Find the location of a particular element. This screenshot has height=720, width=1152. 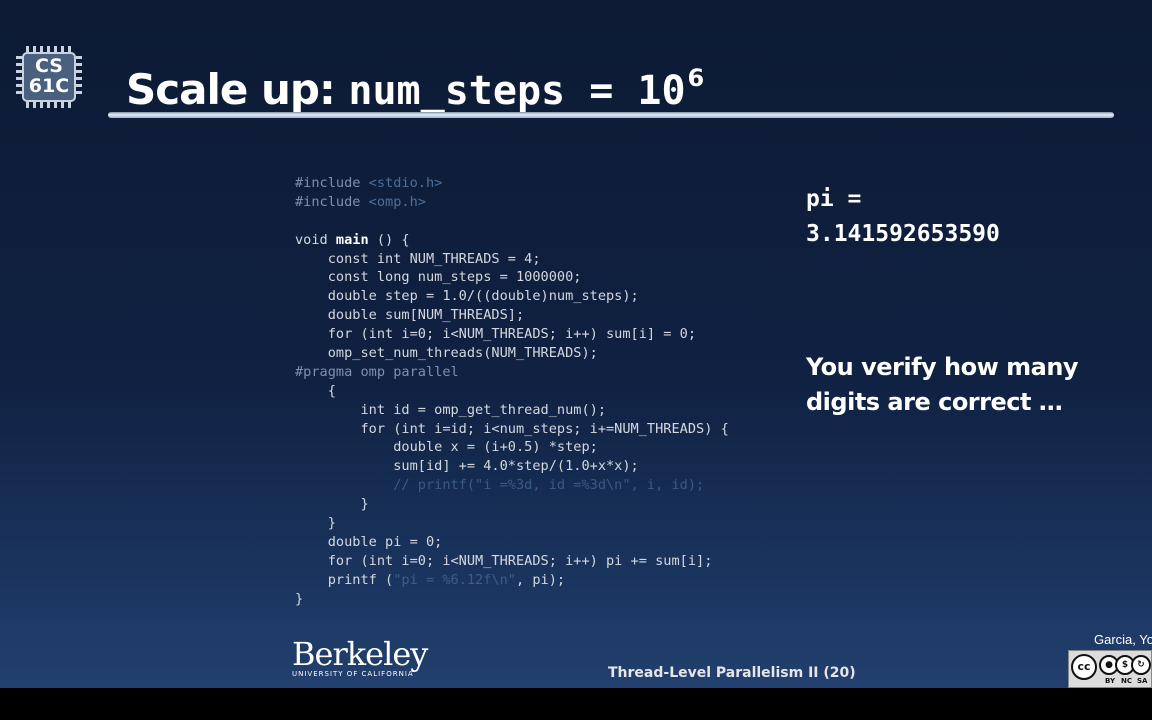

code-token: main is located at coordinates (352, 239).